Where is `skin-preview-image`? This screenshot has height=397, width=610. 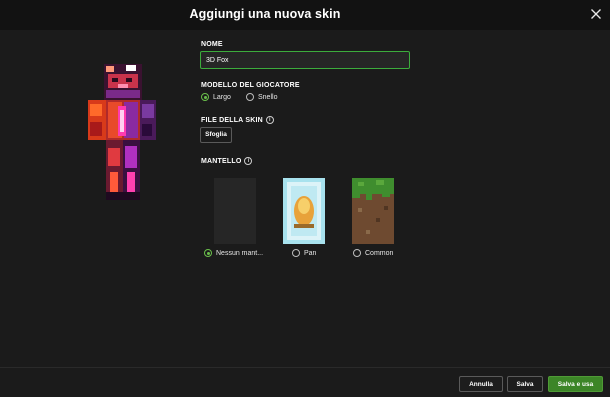 skin-preview-image is located at coordinates (122, 132).